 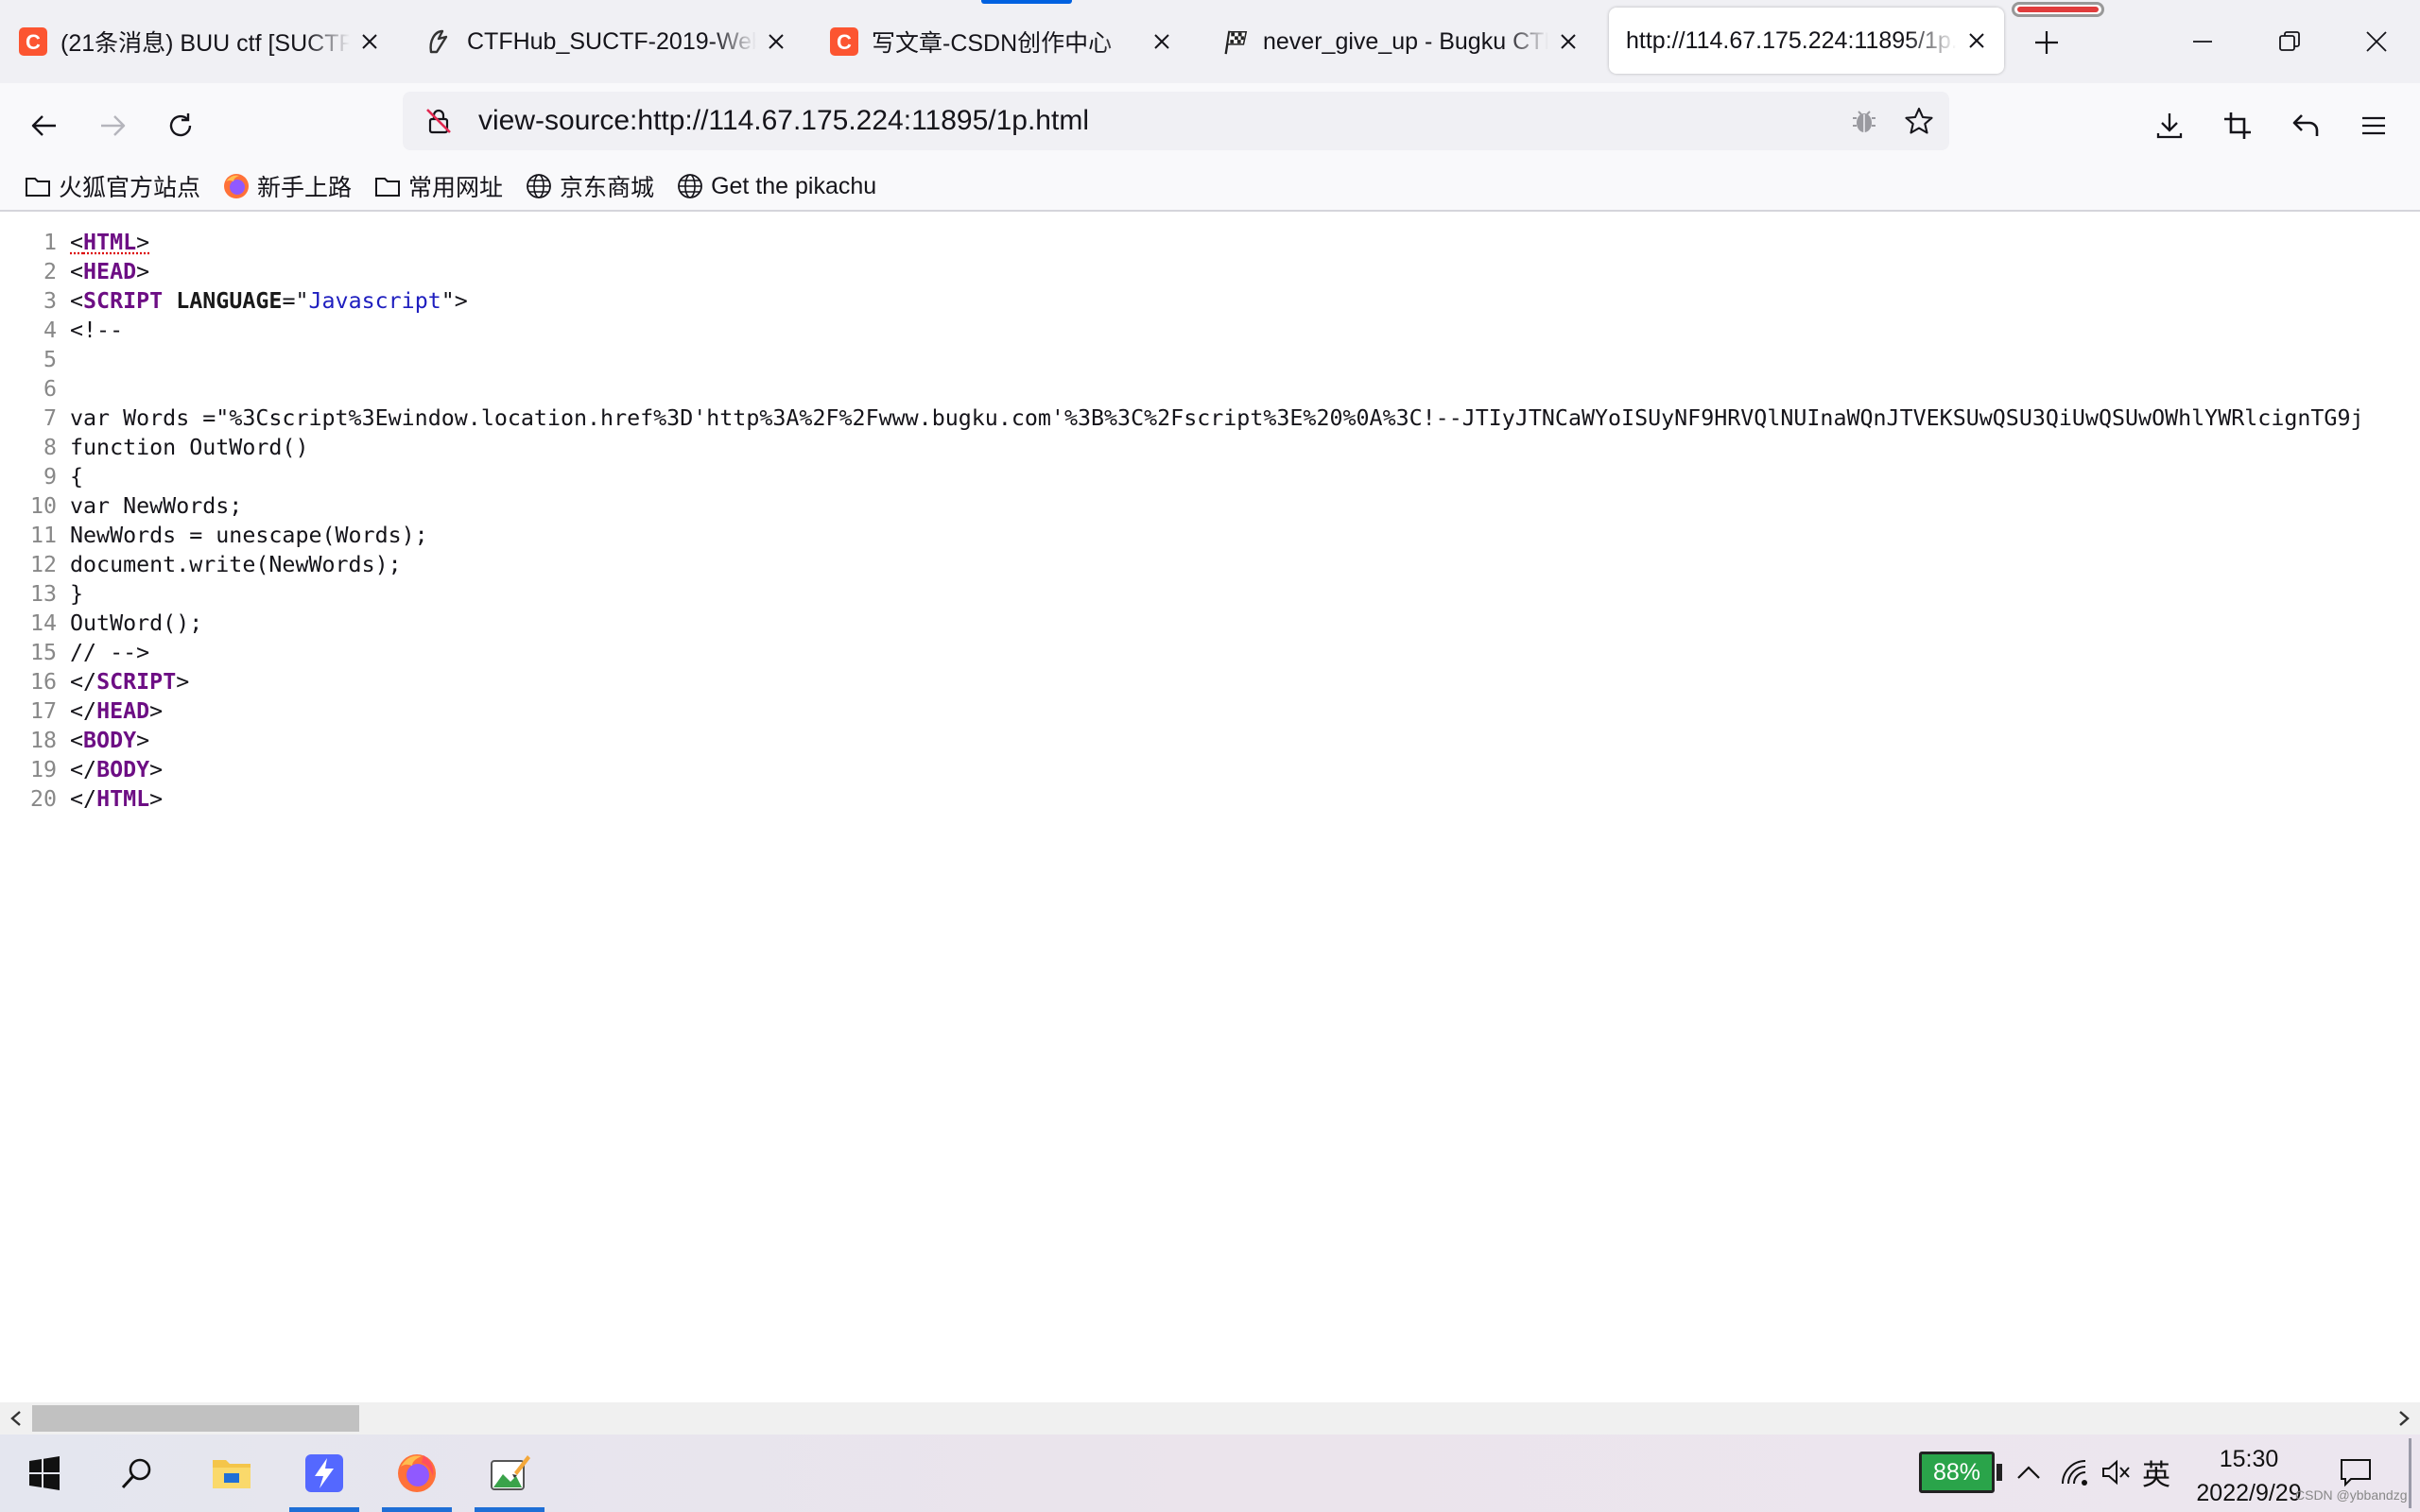 What do you see at coordinates (110, 271) in the screenshot?
I see `tag-head: HEAD` at bounding box center [110, 271].